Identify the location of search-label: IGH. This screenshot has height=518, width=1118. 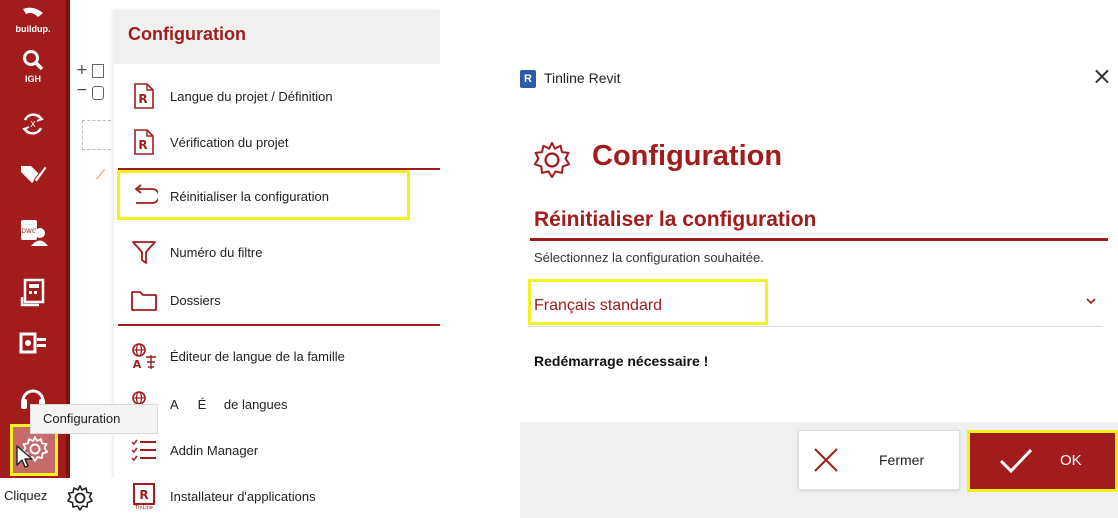
(32, 79).